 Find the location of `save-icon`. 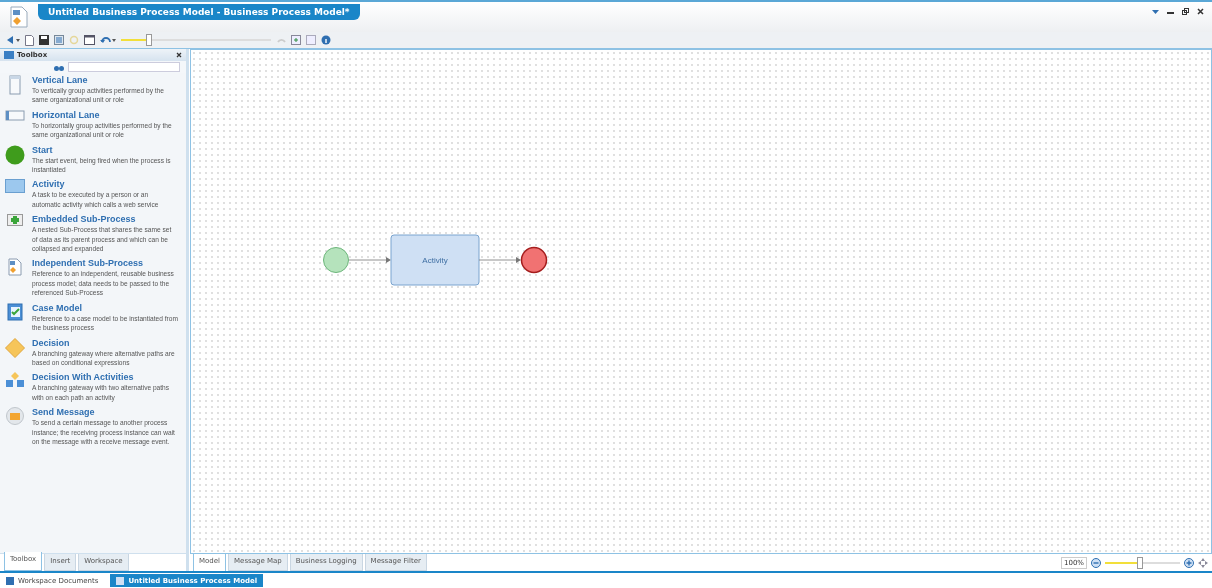

save-icon is located at coordinates (44, 40).